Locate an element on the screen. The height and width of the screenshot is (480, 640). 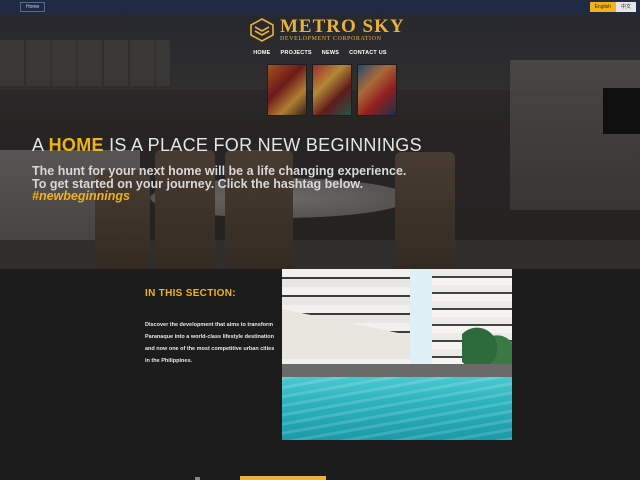
home-tab: Home is located at coordinates (33, 7).